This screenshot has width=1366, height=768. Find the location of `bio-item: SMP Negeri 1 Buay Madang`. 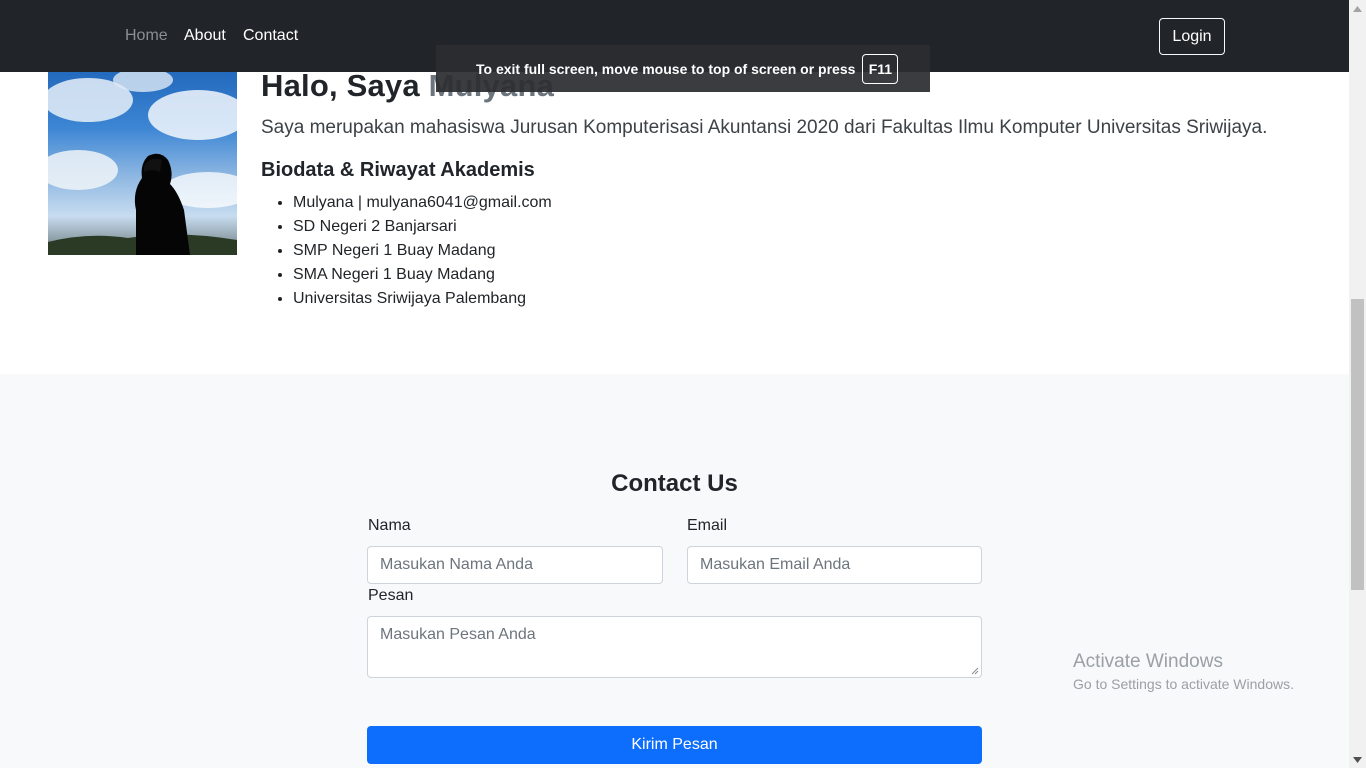

bio-item: SMP Negeri 1 Buay Madang is located at coordinates (422, 251).